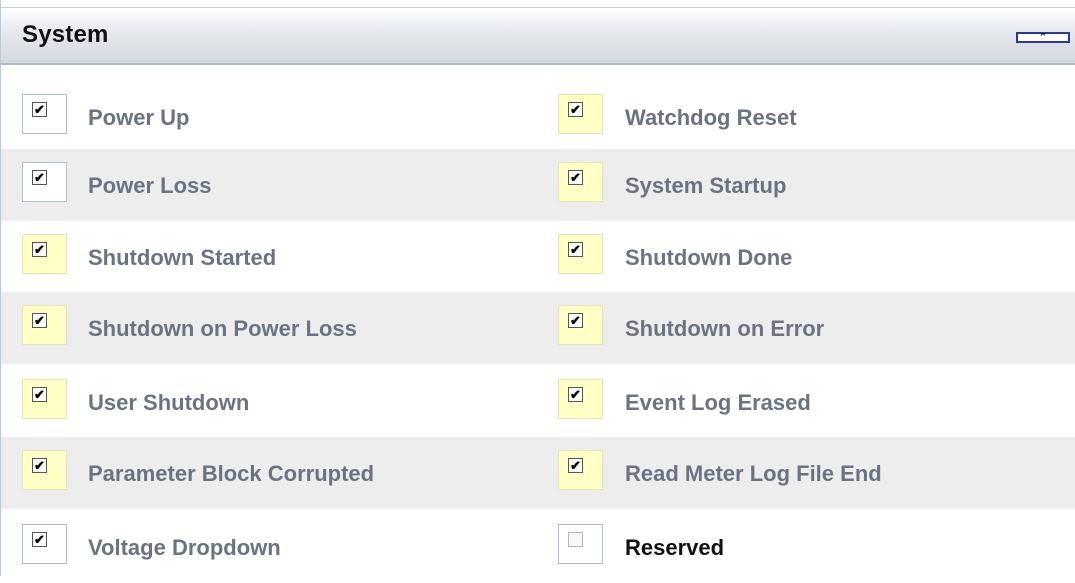 The width and height of the screenshot is (1075, 583). What do you see at coordinates (675, 547) in the screenshot?
I see `label-reserved: Reserved` at bounding box center [675, 547].